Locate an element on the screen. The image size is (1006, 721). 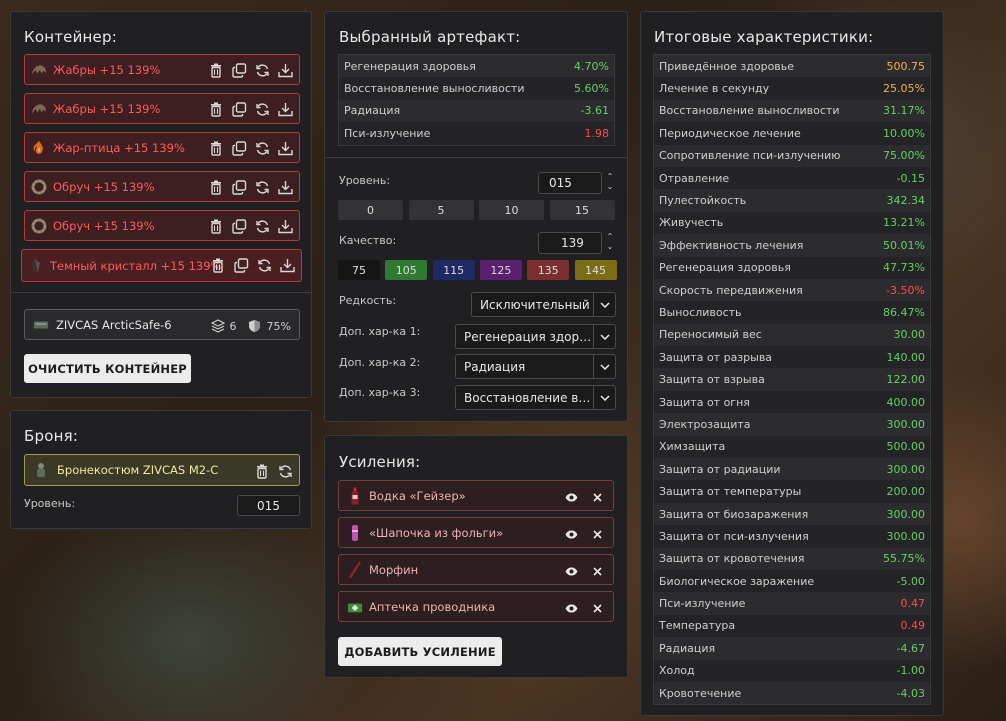
container-case-label: ZIVCAS ArcticSafe-6 is located at coordinates (114, 324).